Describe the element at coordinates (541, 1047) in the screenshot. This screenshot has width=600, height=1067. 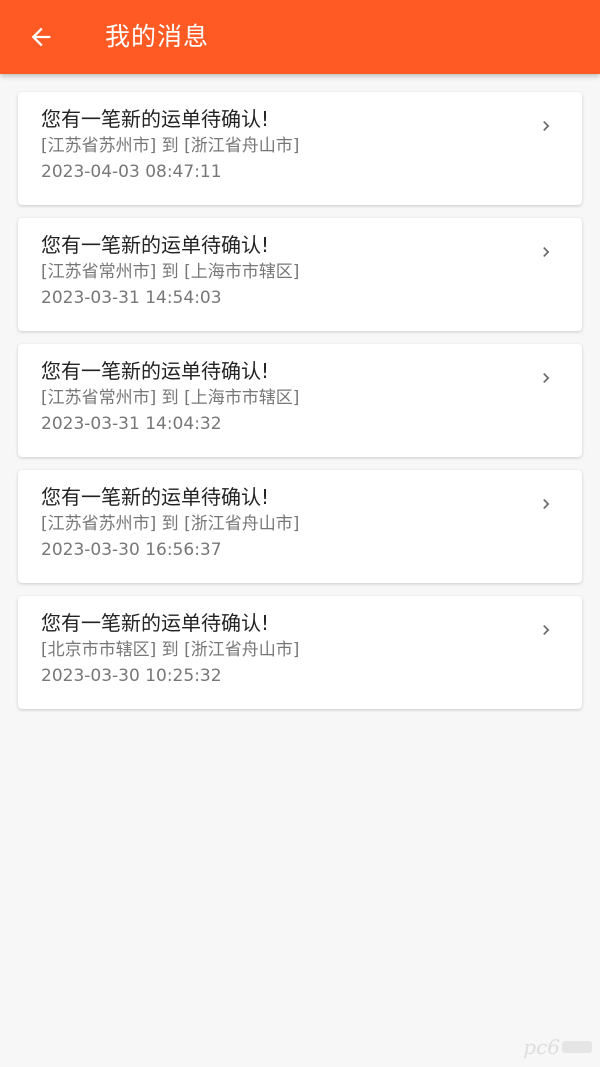
I see `watermark-text: pc6` at that location.